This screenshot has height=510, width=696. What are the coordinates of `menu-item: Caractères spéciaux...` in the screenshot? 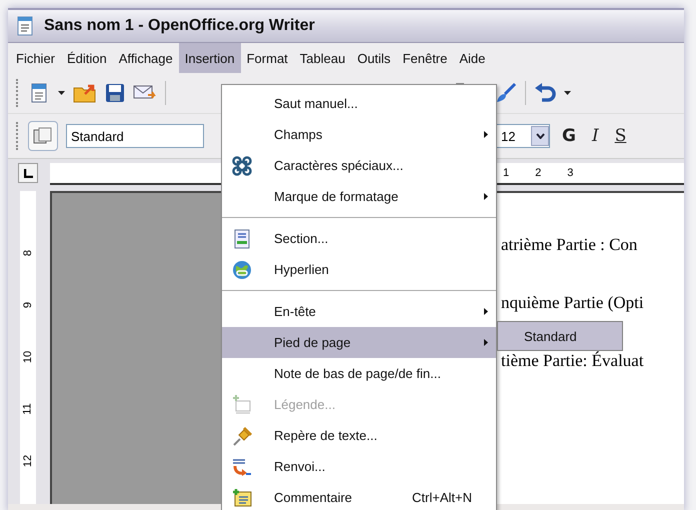 It's located at (359, 165).